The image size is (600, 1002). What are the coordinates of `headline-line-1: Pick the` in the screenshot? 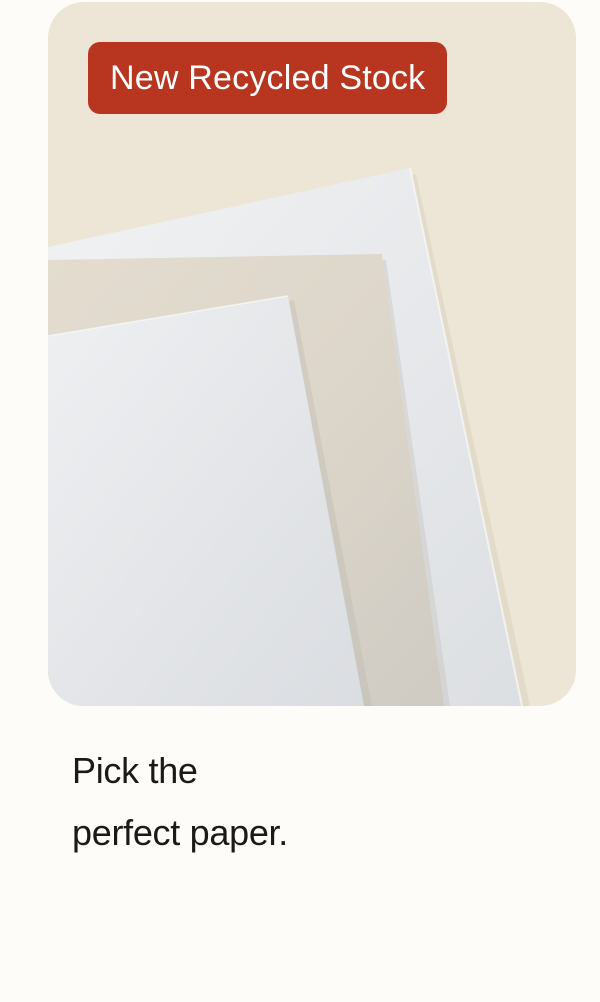 It's located at (135, 770).